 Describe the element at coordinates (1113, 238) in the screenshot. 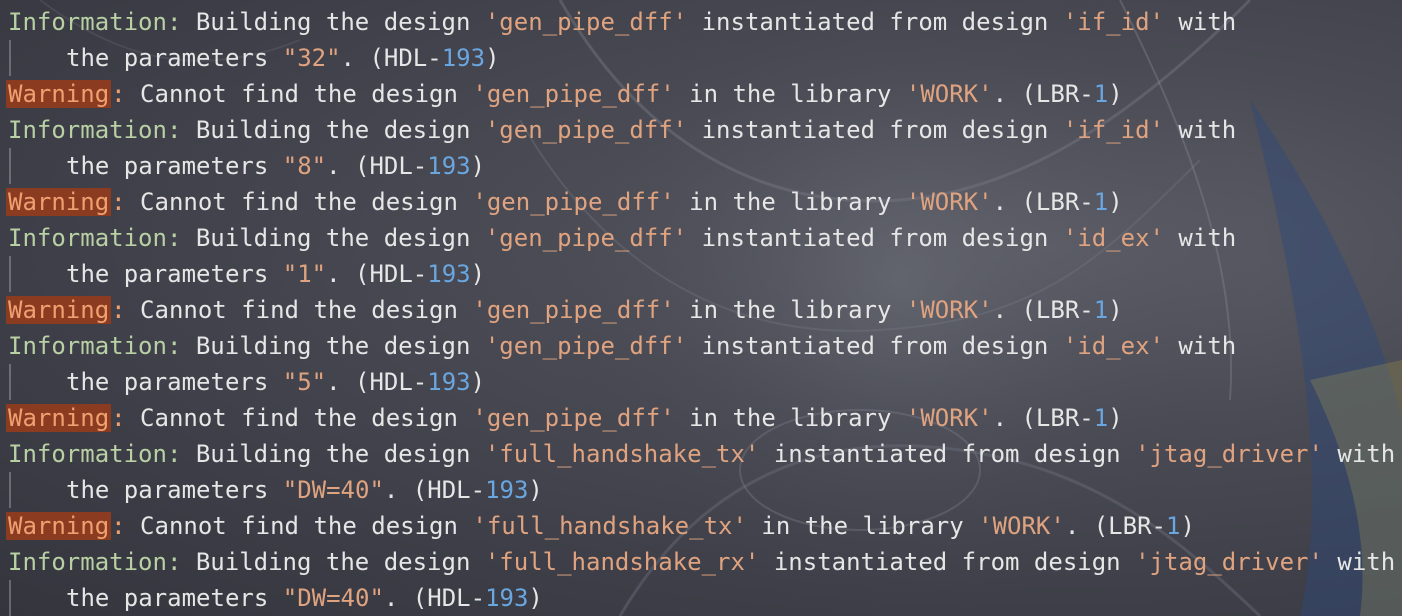

I see `log-string: 'id_ex'` at that location.